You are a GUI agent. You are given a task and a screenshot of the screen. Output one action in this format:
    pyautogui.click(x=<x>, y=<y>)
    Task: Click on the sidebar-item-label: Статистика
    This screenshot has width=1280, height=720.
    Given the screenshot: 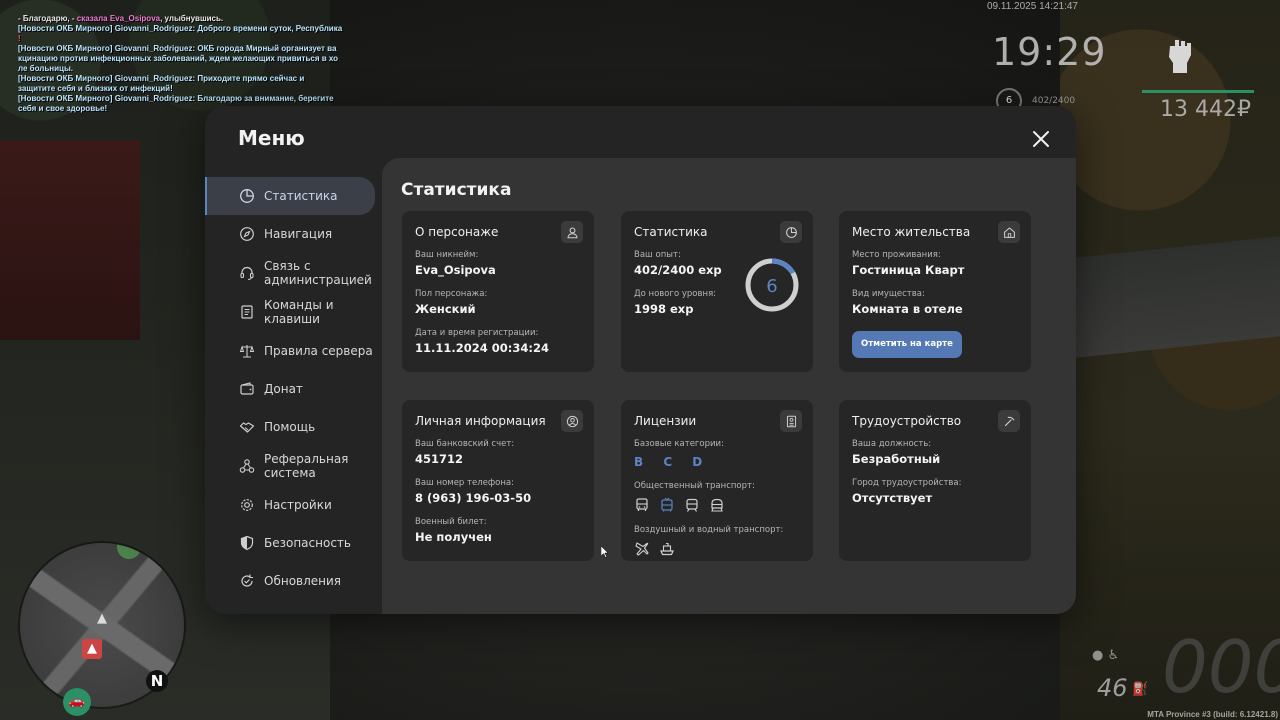 What is the action you would take?
    pyautogui.click(x=301, y=196)
    